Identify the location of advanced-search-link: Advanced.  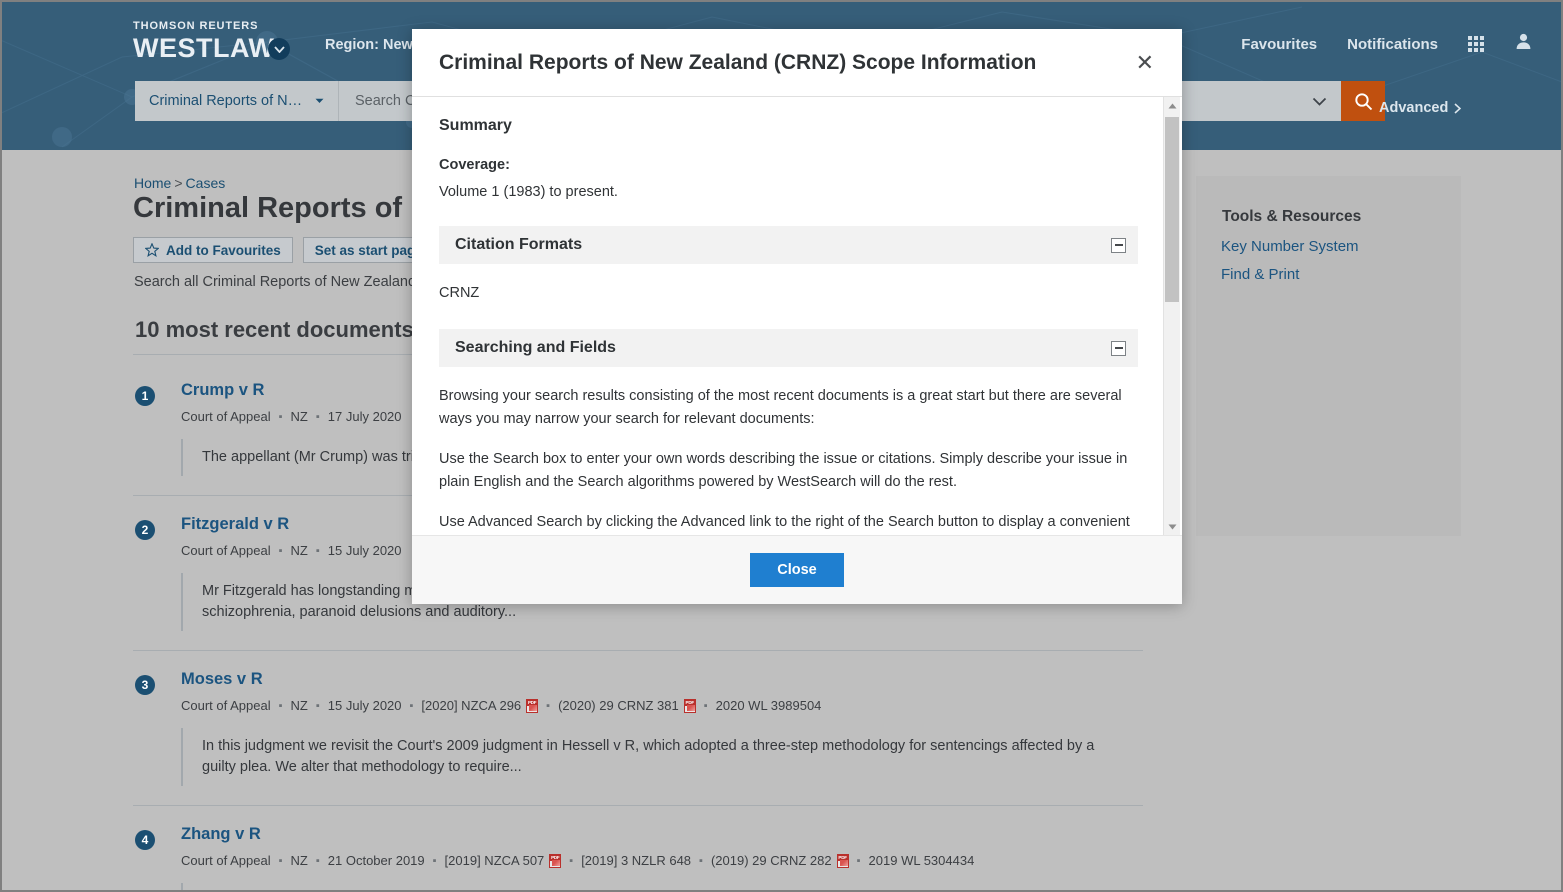
(1420, 108).